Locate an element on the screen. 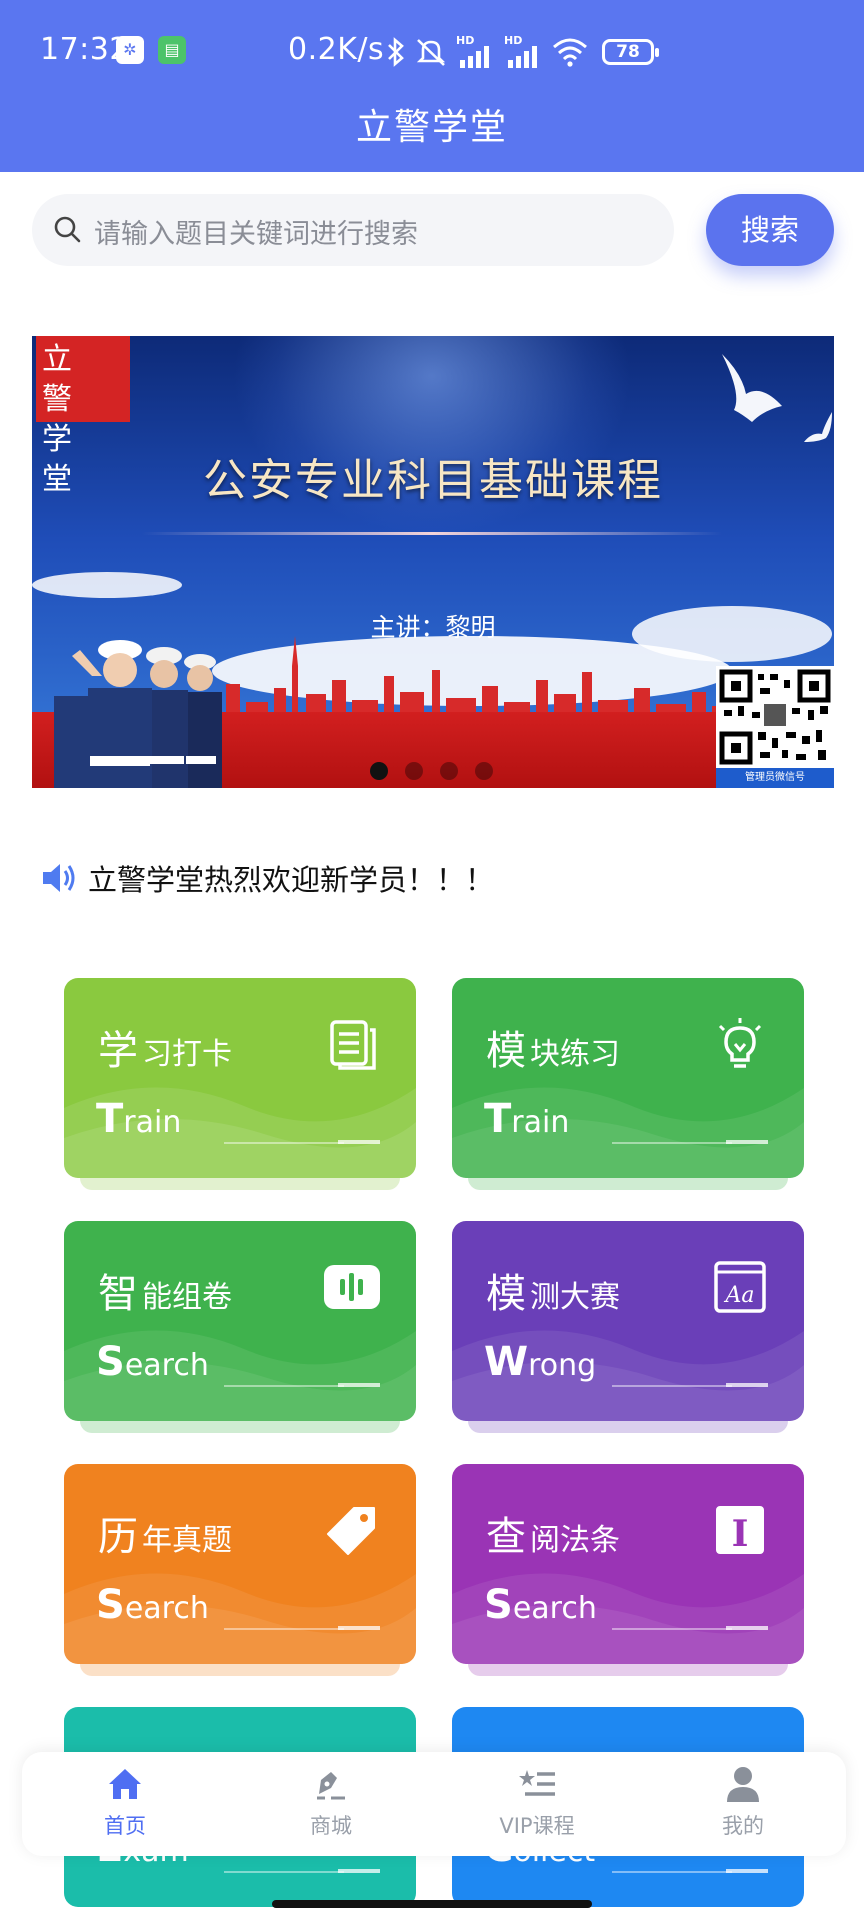 The height and width of the screenshot is (1920, 864). document-icon is located at coordinates (353, 1045).